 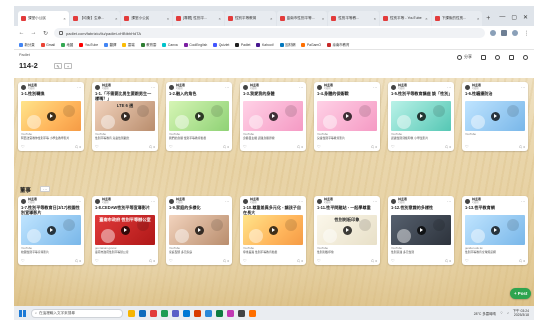 I want to click on padlet-brand: Padlet, so click(x=24, y=55).